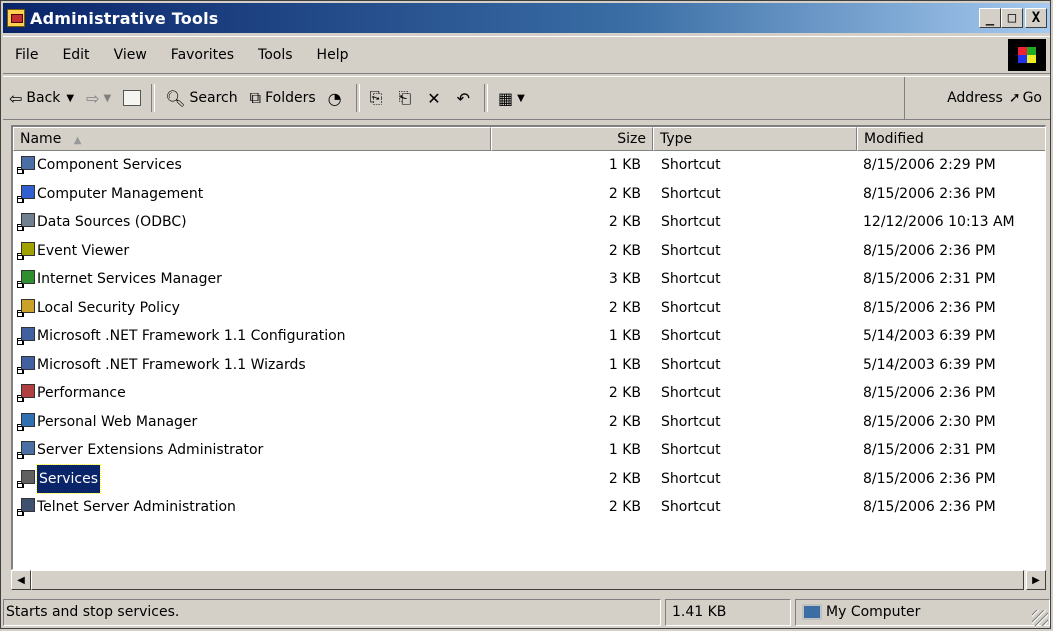  I want to click on search-button: 🔍︎ Search, so click(201, 98).